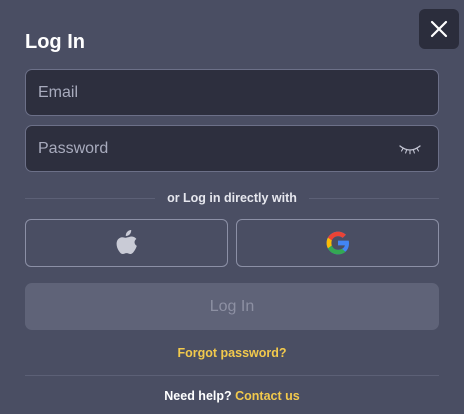 Image resolution: width=464 pixels, height=414 pixels. I want to click on dialog-title: Log In, so click(55, 42).